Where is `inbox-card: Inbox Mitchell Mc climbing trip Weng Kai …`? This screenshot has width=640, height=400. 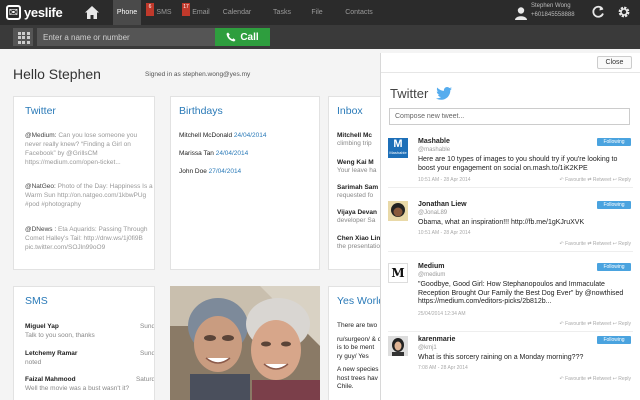 inbox-card: Inbox Mitchell Mc climbing trip Weng Kai … is located at coordinates (354, 183).